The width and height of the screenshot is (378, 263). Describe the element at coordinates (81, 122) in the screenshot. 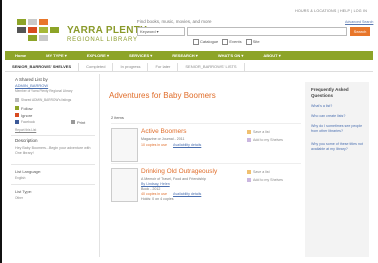

I see `print-button: Print` at that location.